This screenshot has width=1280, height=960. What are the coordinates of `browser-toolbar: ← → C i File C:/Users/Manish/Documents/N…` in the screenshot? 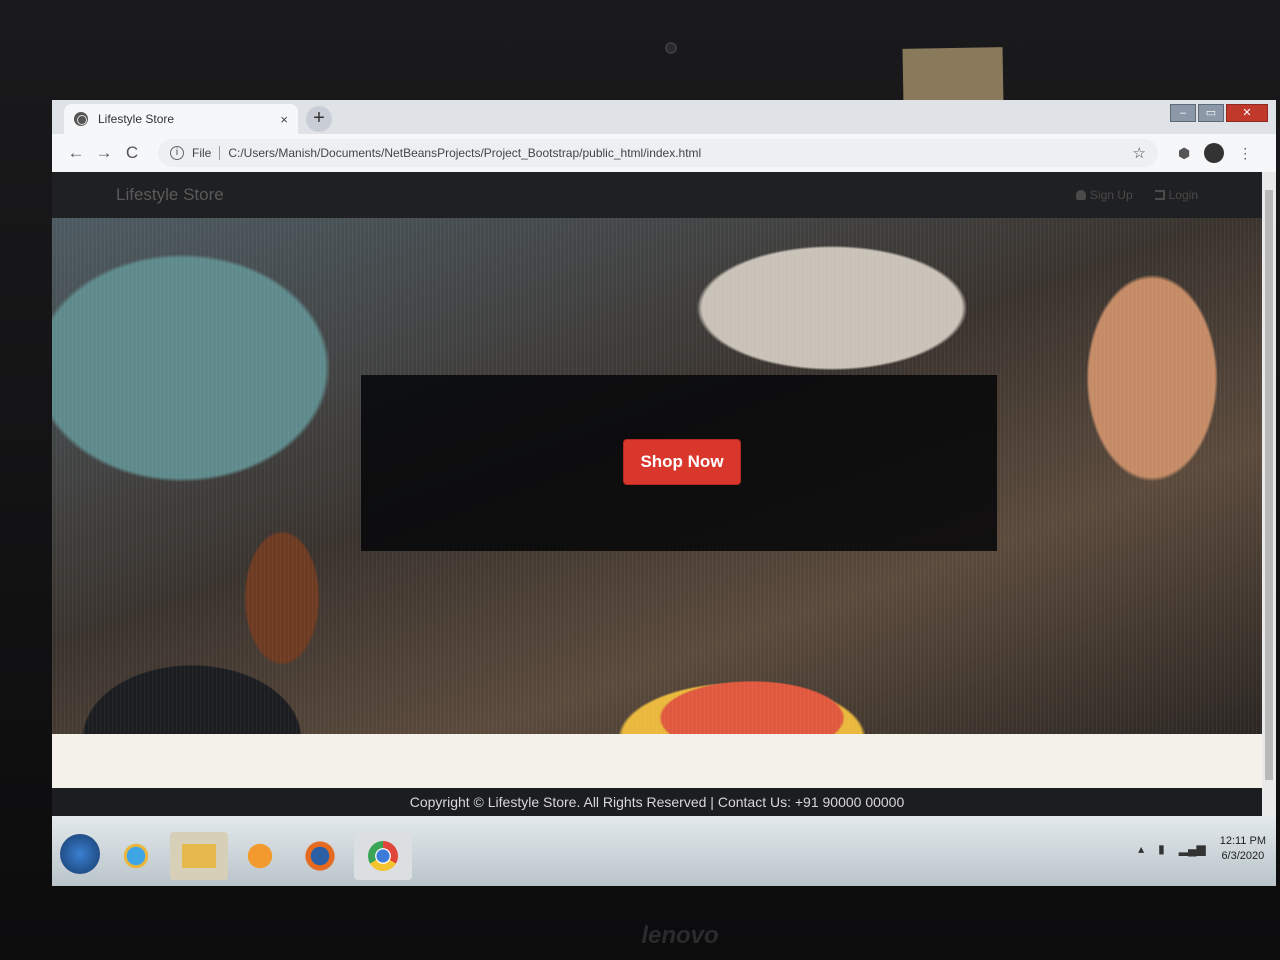 It's located at (664, 153).